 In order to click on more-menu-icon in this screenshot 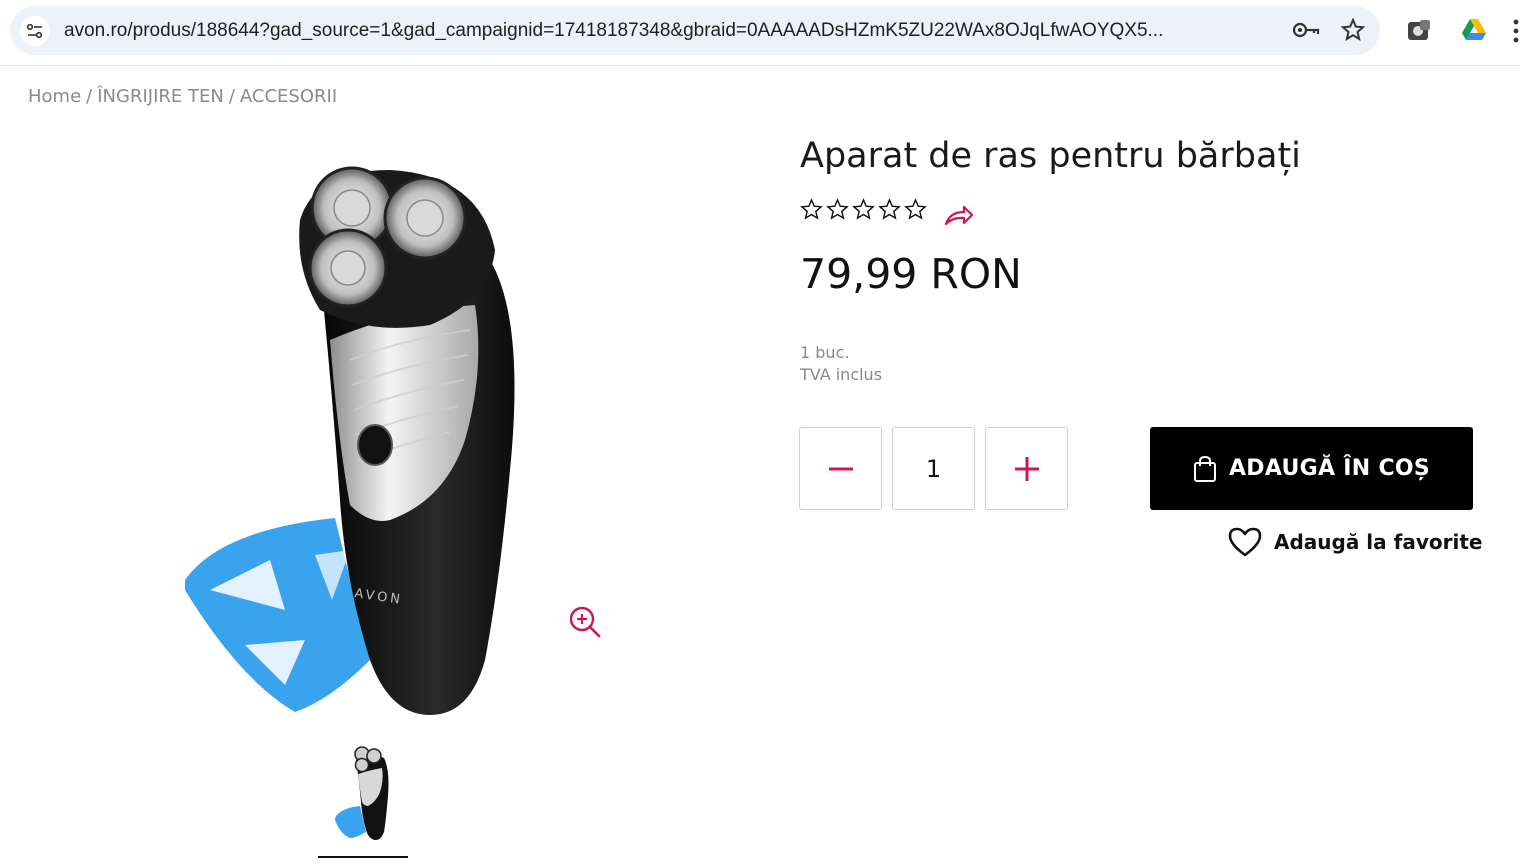, I will do `click(1516, 33)`.